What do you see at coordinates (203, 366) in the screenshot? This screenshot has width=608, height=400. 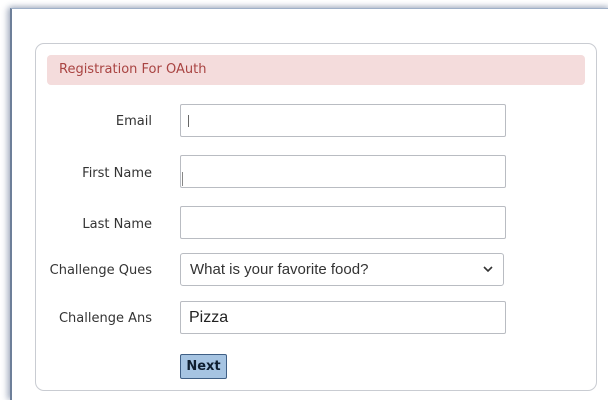 I see `next-button: Next` at bounding box center [203, 366].